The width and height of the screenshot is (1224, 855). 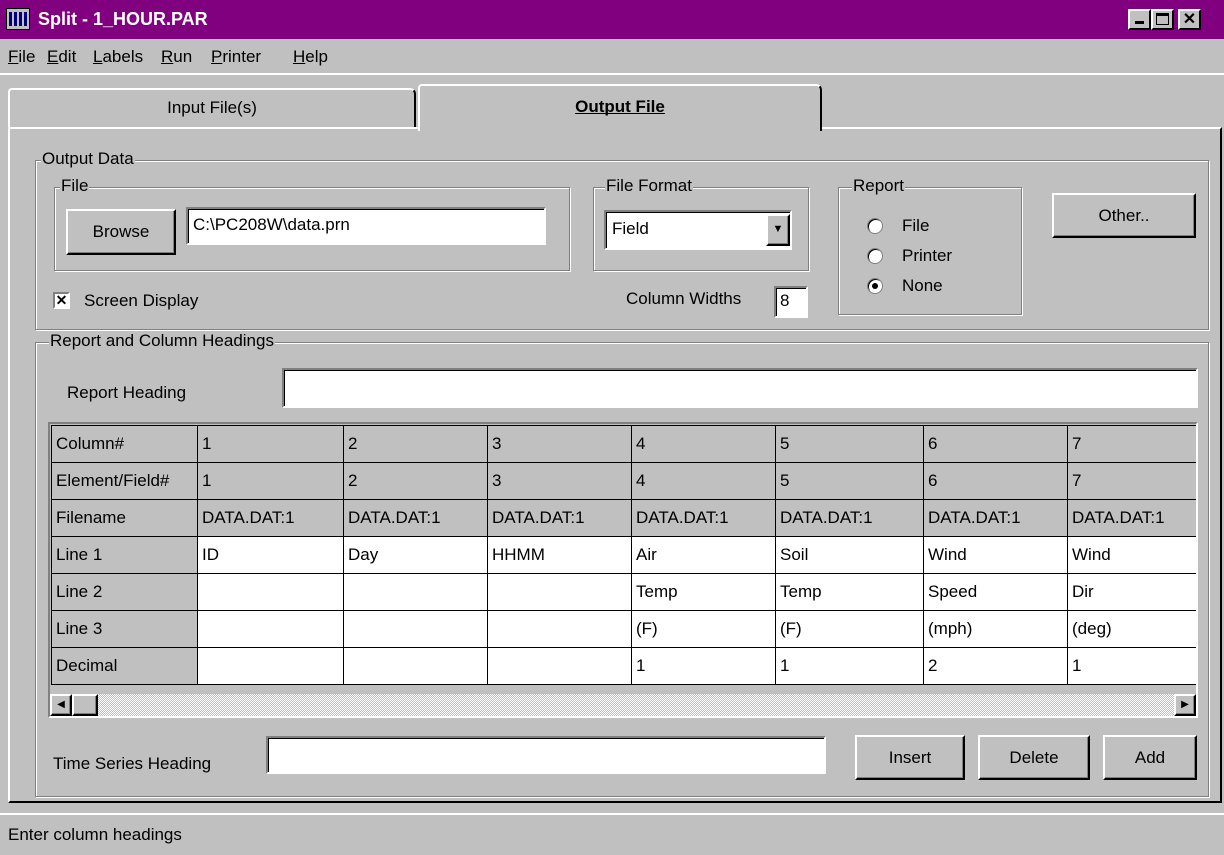 I want to click on file-format-select: Field ▼, so click(x=698, y=230).